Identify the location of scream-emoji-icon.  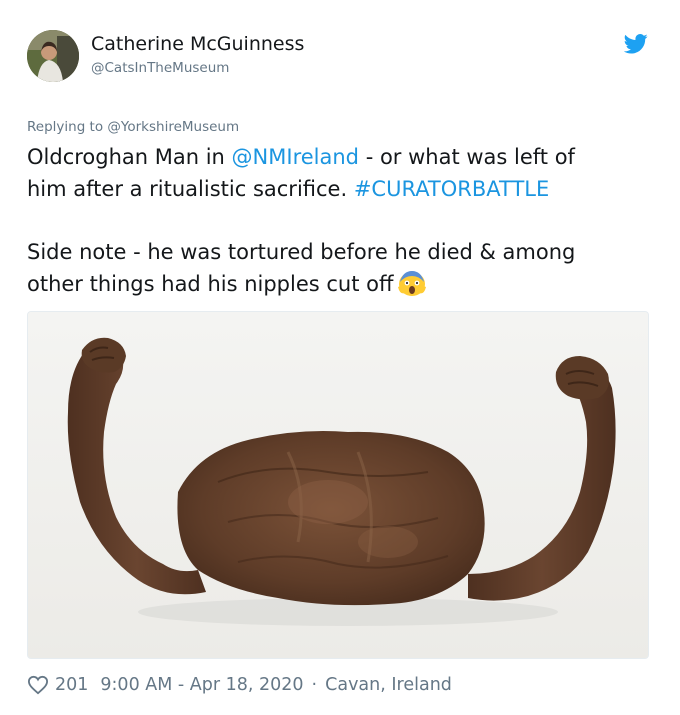
(412, 283).